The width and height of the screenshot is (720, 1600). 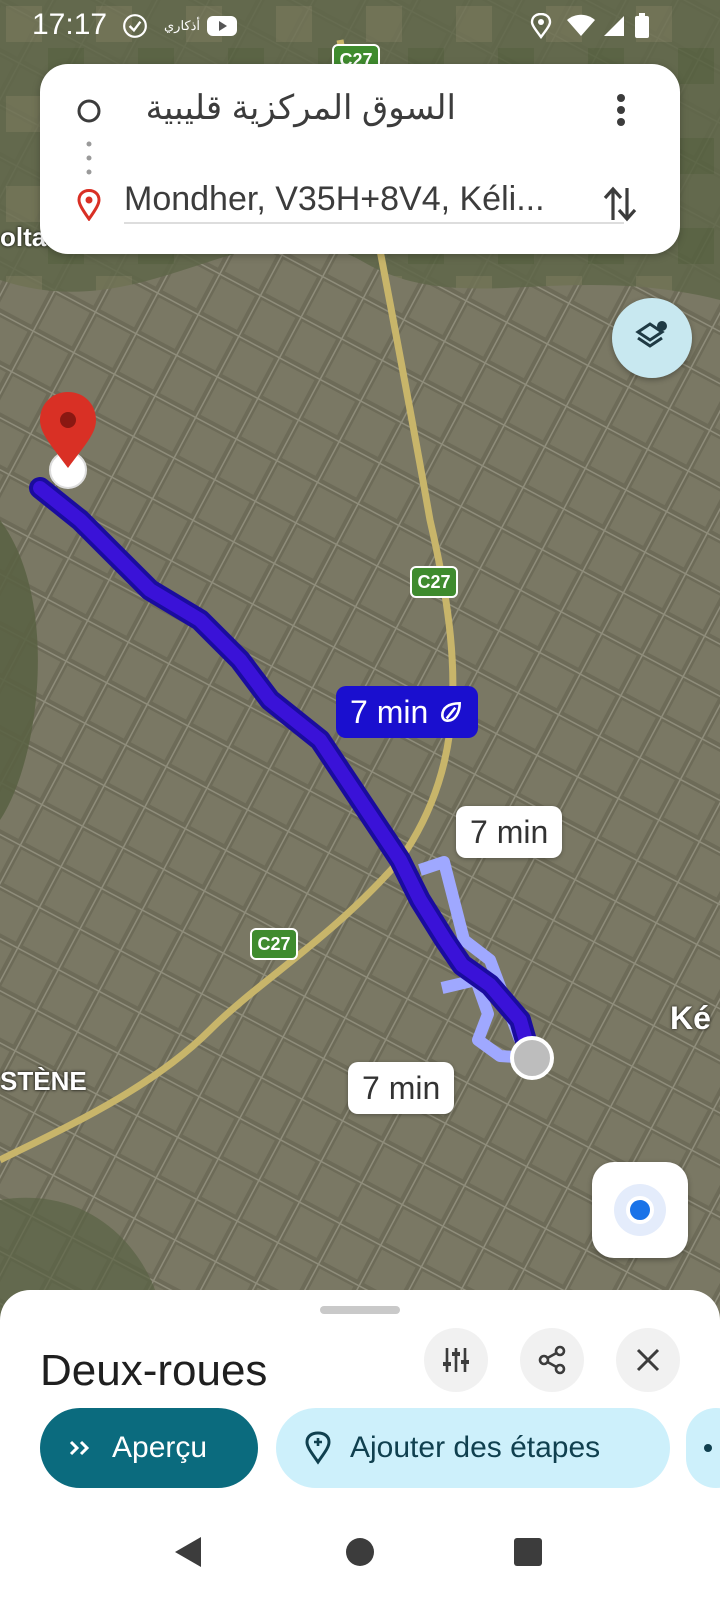 I want to click on travel-mode-title: Deux-roues, so click(x=154, y=1370).